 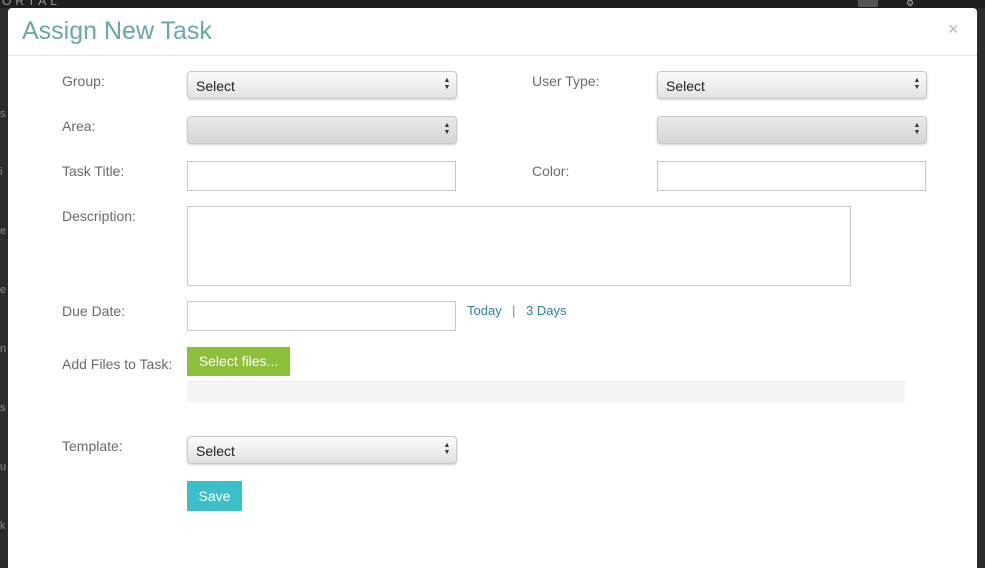 I want to click on sidebar-item: u, so click(x=4, y=467).